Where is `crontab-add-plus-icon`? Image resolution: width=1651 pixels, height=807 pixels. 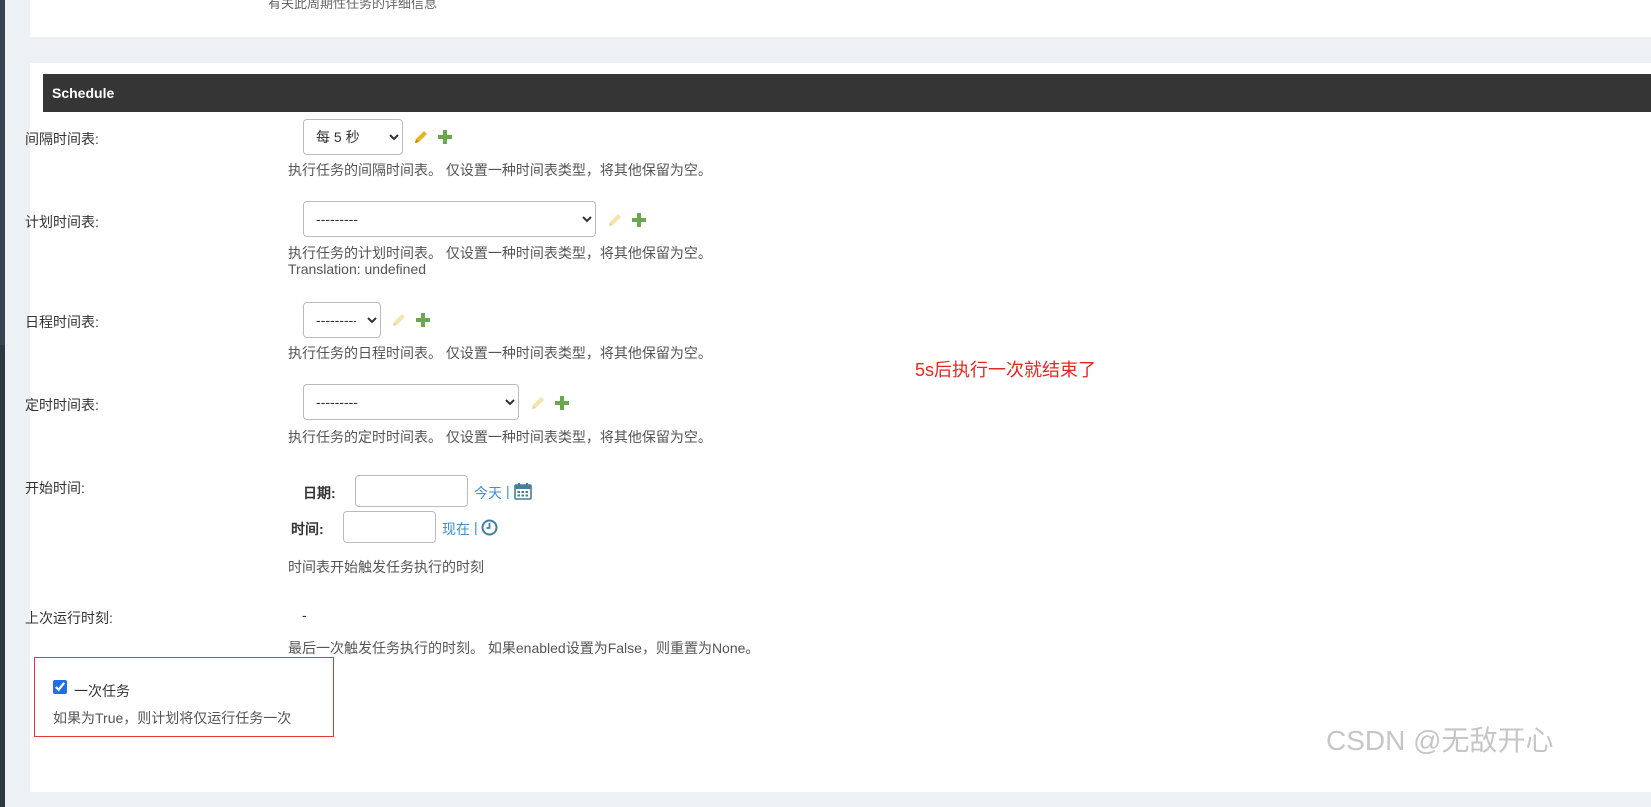 crontab-add-plus-icon is located at coordinates (639, 220).